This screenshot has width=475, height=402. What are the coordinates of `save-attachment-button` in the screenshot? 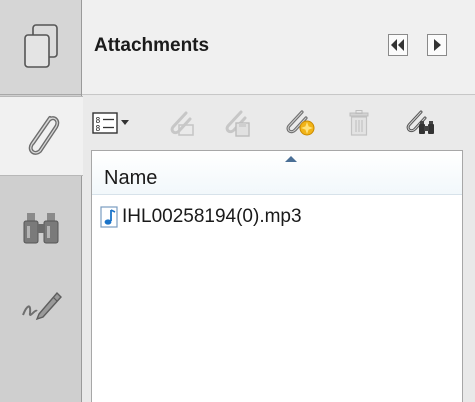 It's located at (237, 123).